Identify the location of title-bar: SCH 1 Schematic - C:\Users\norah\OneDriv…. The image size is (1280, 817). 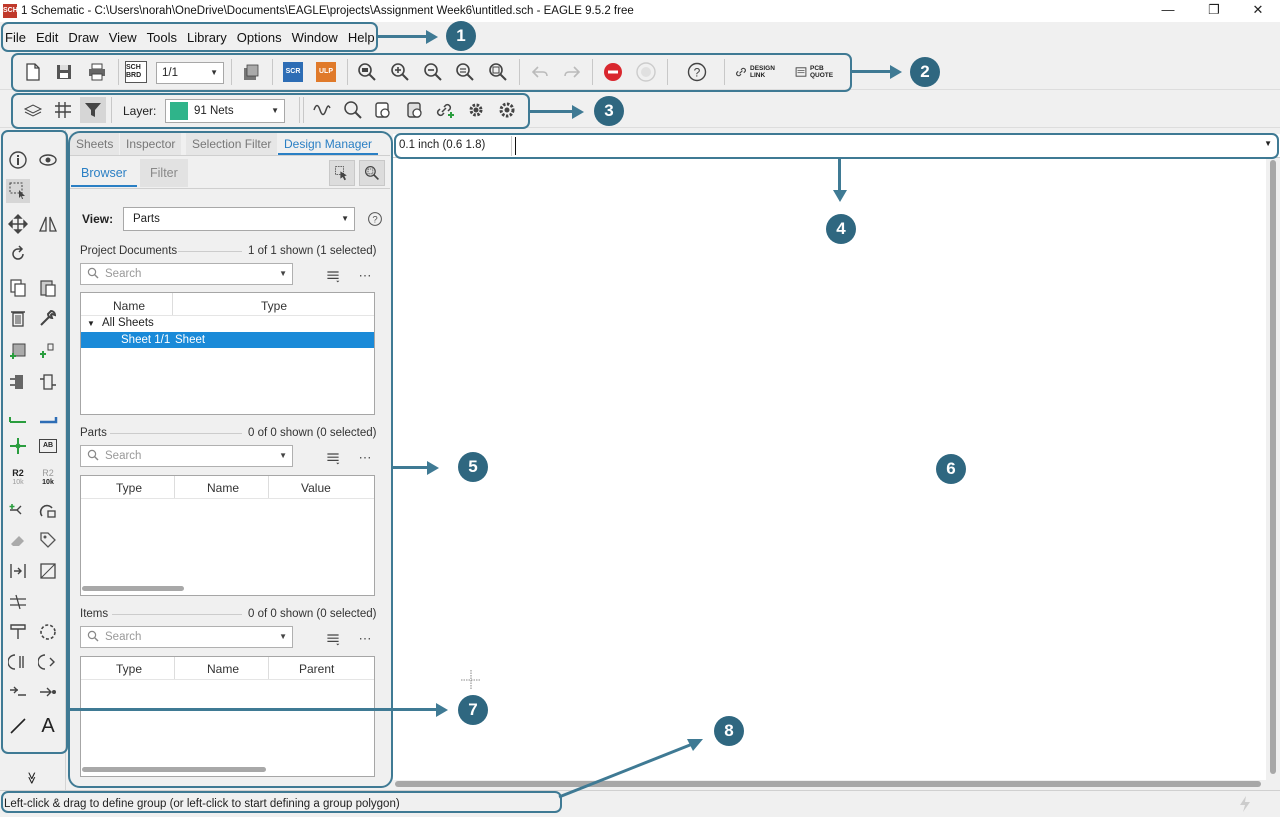
(640, 11).